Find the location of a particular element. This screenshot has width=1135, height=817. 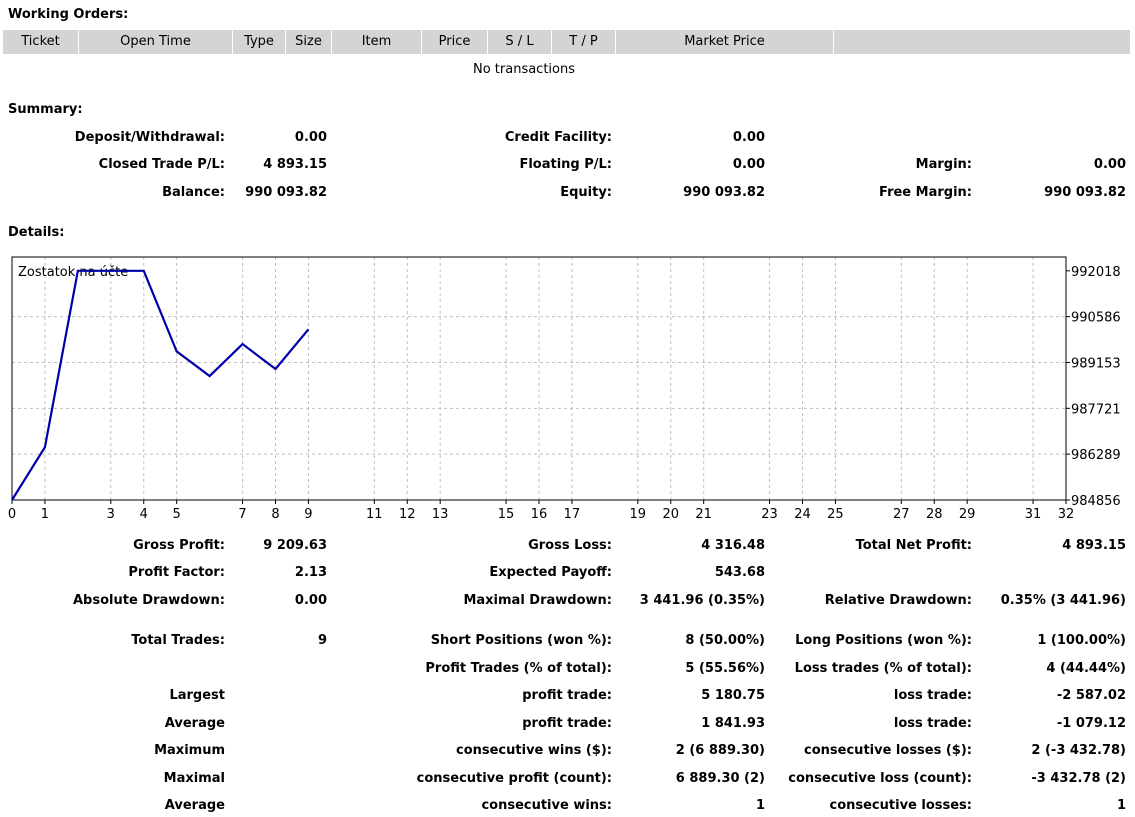

maximal-label: Maximal is located at coordinates (194, 778).